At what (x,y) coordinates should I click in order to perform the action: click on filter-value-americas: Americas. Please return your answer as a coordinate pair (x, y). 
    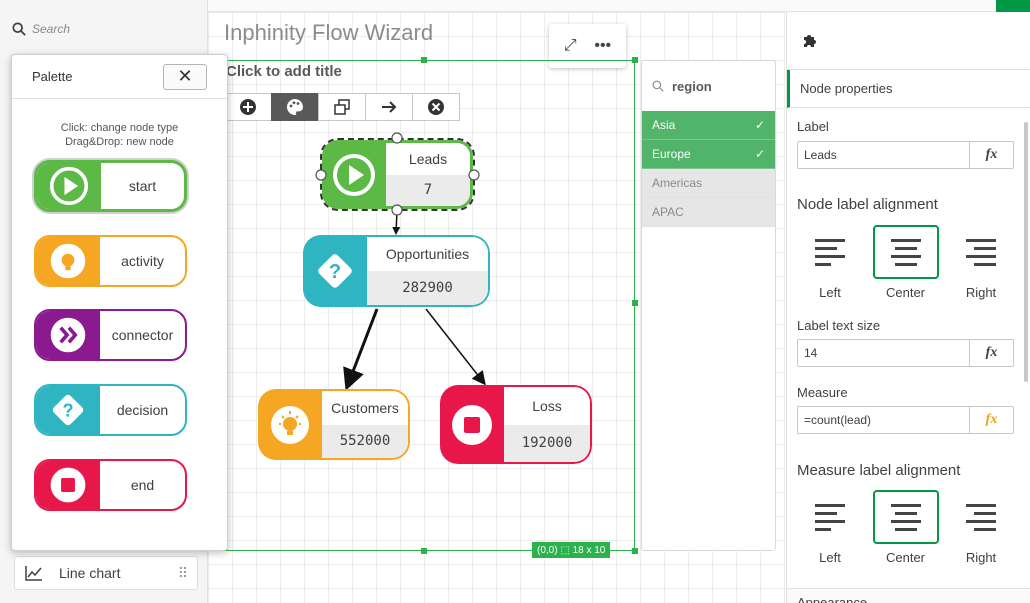
    Looking at the image, I should click on (708, 183).